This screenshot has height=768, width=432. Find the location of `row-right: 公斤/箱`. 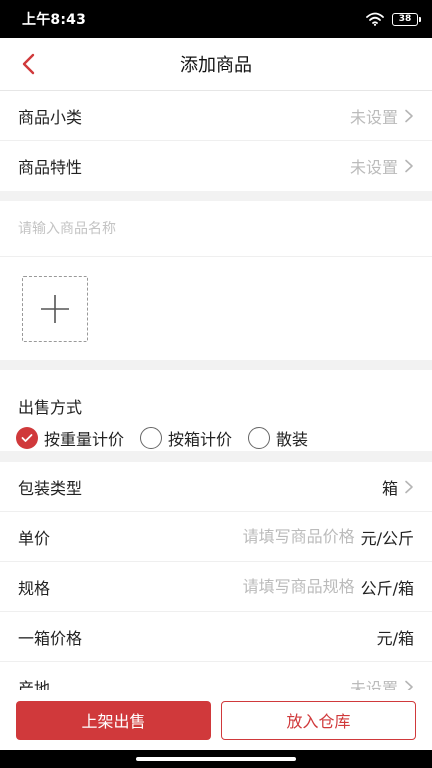

row-right: 公斤/箱 is located at coordinates (319, 587).